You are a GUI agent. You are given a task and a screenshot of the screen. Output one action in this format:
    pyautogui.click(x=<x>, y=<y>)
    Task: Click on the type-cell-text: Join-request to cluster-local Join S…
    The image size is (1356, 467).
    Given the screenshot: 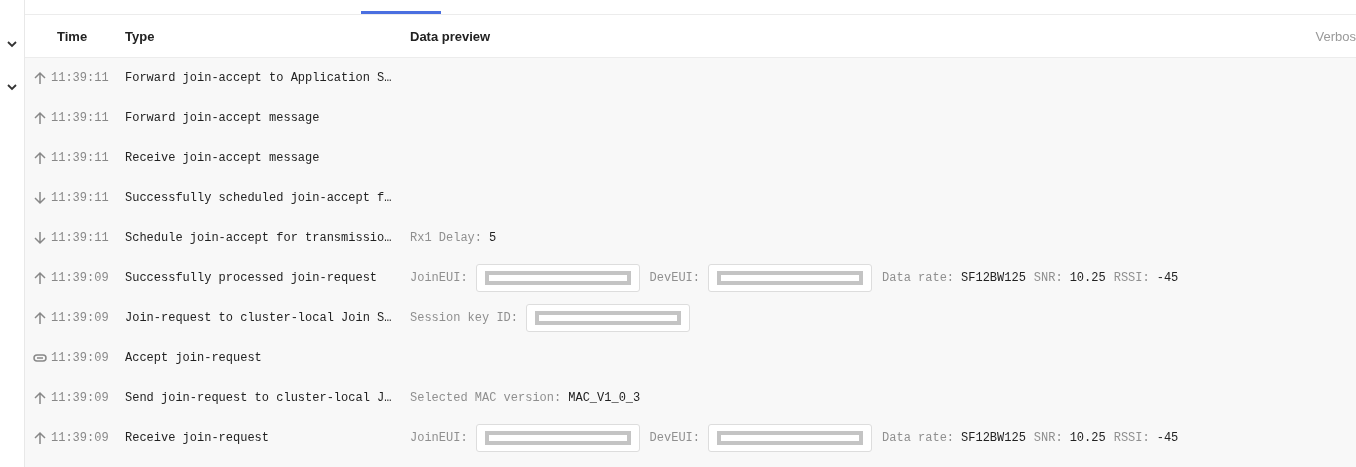 What is the action you would take?
    pyautogui.click(x=259, y=318)
    